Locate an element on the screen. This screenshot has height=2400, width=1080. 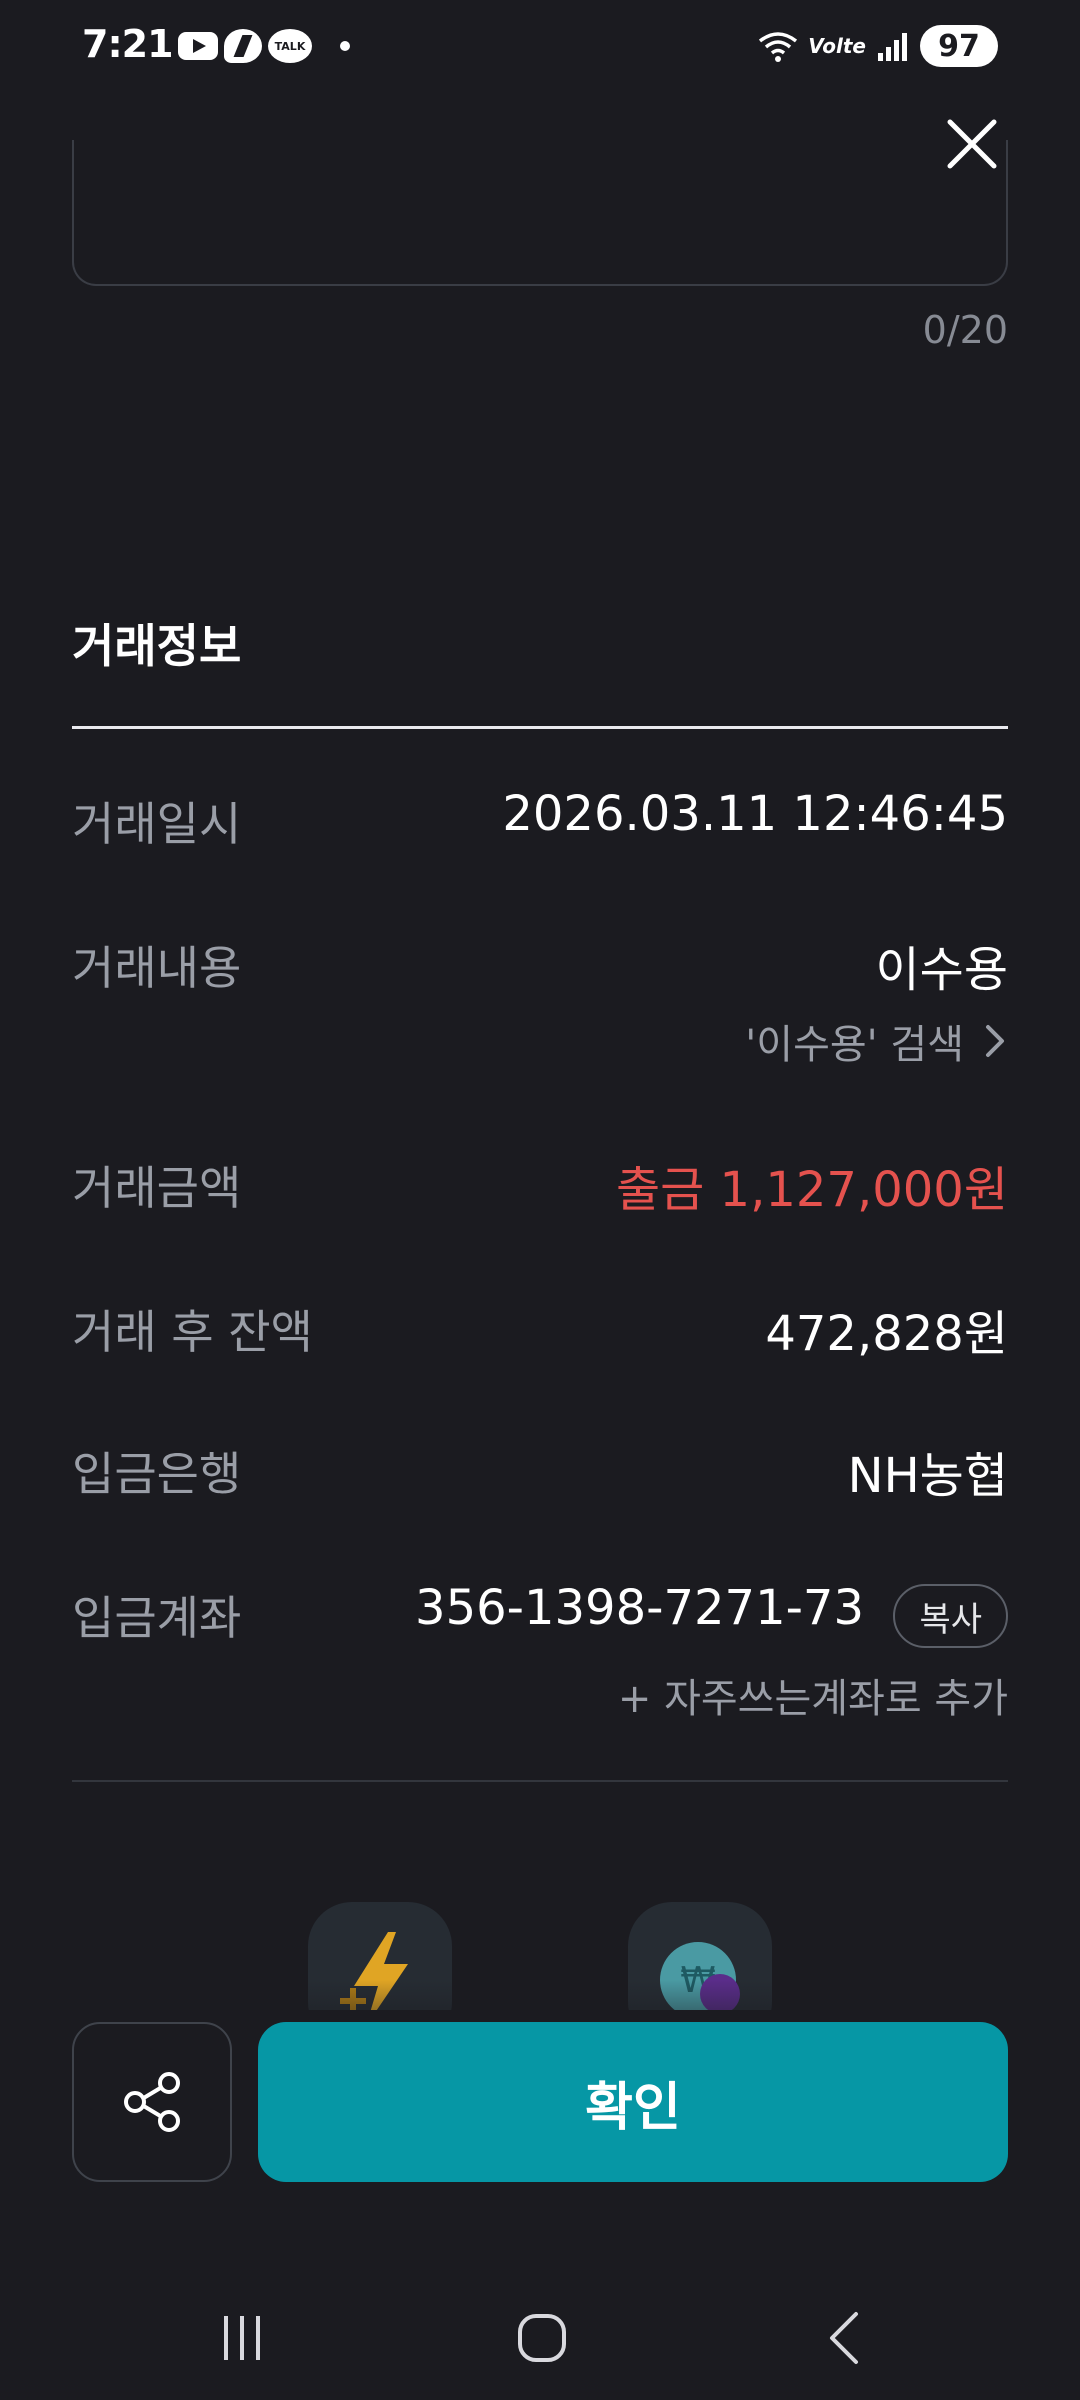
recent-apps-button is located at coordinates (242, 2338).